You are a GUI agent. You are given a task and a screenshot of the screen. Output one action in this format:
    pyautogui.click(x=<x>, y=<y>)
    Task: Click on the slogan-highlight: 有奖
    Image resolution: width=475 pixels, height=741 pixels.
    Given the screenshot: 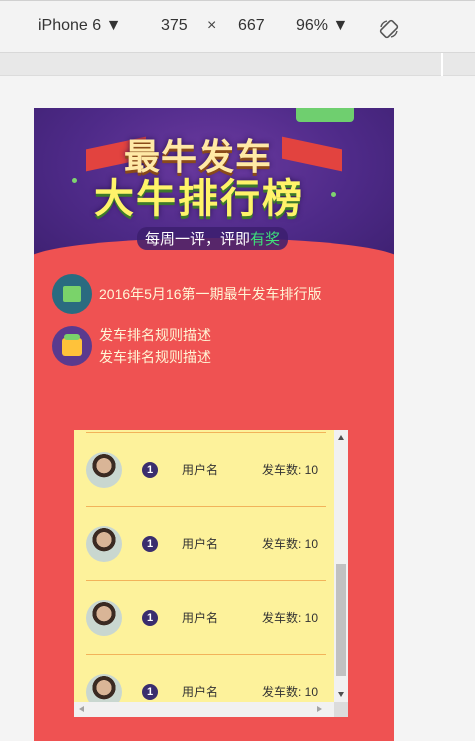 What is the action you would take?
    pyautogui.click(x=265, y=239)
    